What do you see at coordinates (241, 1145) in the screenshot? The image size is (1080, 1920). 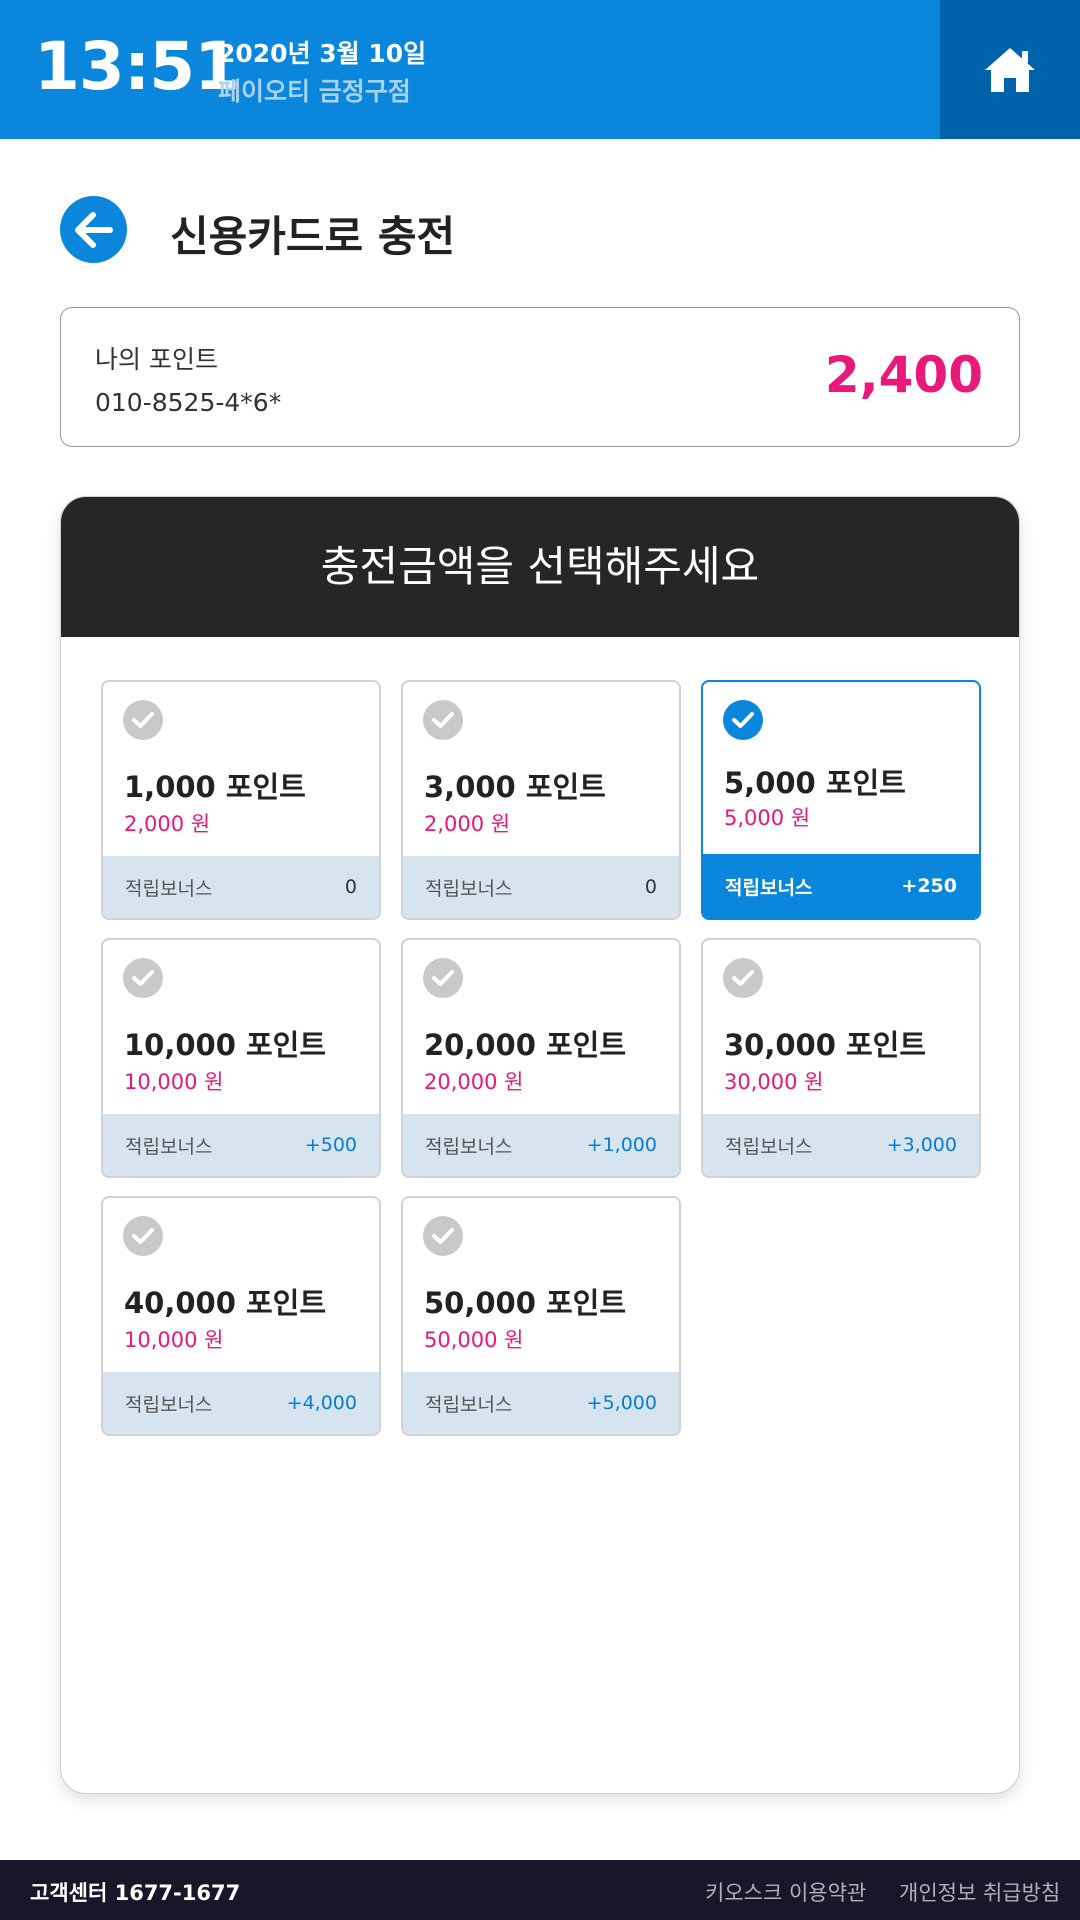 I see `card-bonus-row: 적립보너스 +500` at bounding box center [241, 1145].